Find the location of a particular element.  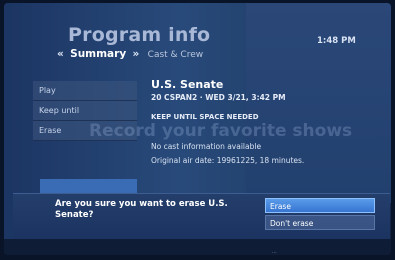

tab-prev-arrow-icon: « is located at coordinates (60, 54).